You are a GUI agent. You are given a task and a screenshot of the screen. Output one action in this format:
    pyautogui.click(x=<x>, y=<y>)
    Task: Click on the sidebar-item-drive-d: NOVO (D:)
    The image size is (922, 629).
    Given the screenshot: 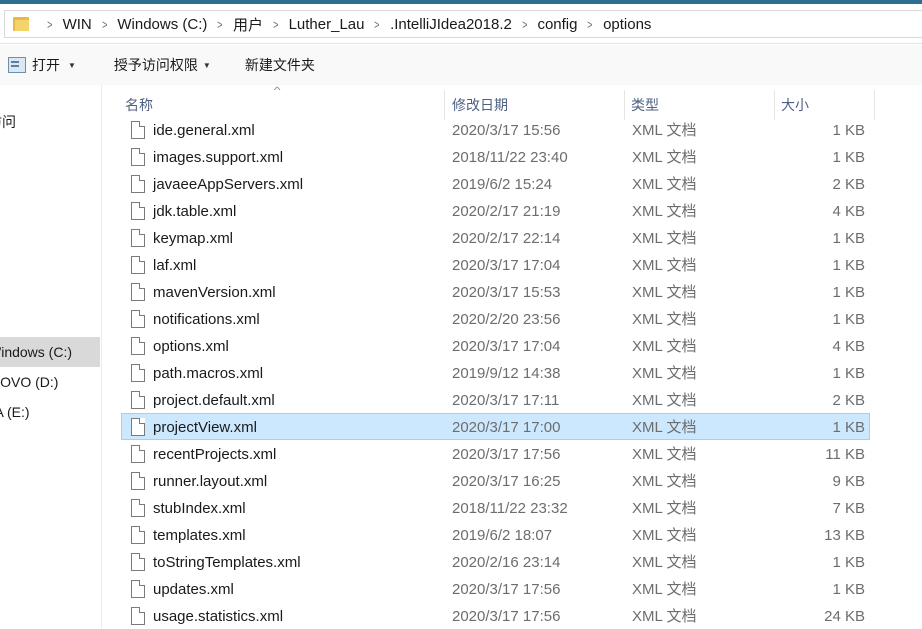 What is the action you would take?
    pyautogui.click(x=50, y=382)
    